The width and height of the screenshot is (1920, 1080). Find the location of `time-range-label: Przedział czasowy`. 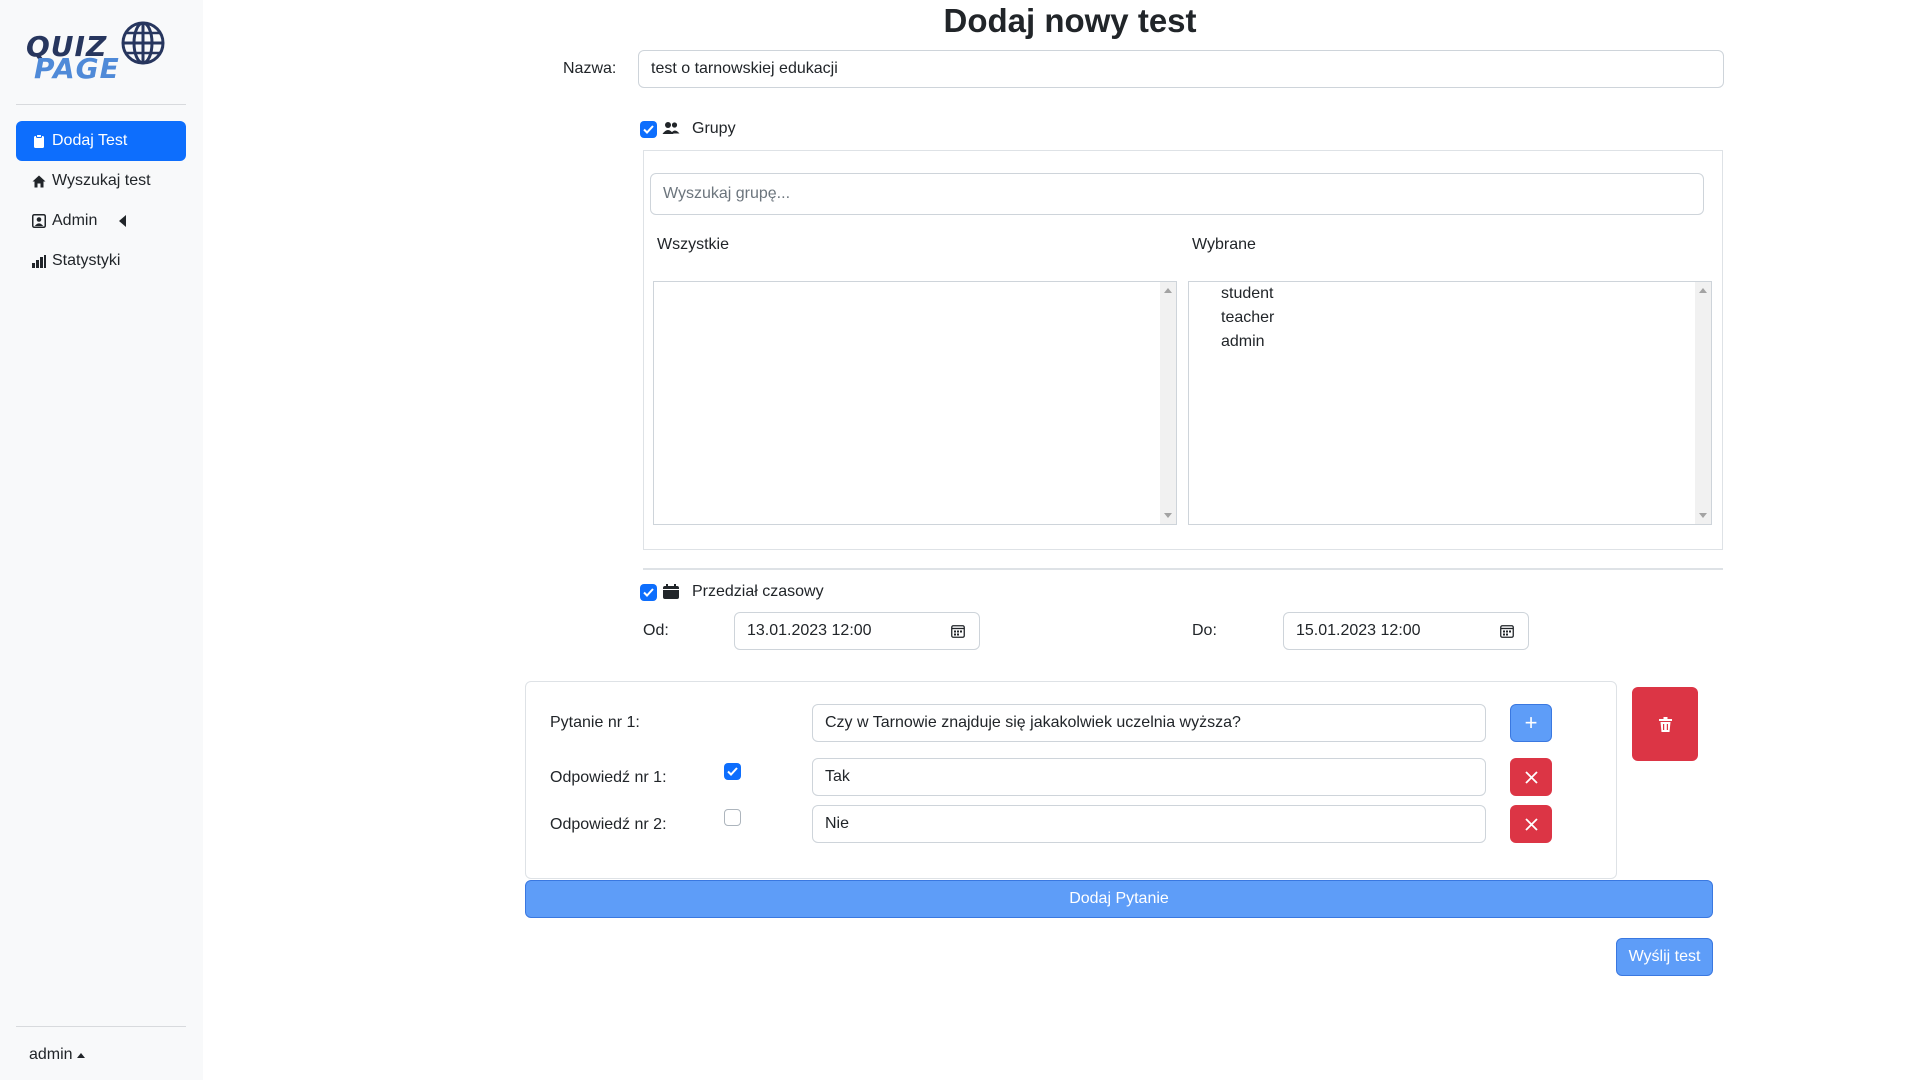

time-range-label: Przedział czasowy is located at coordinates (758, 591).